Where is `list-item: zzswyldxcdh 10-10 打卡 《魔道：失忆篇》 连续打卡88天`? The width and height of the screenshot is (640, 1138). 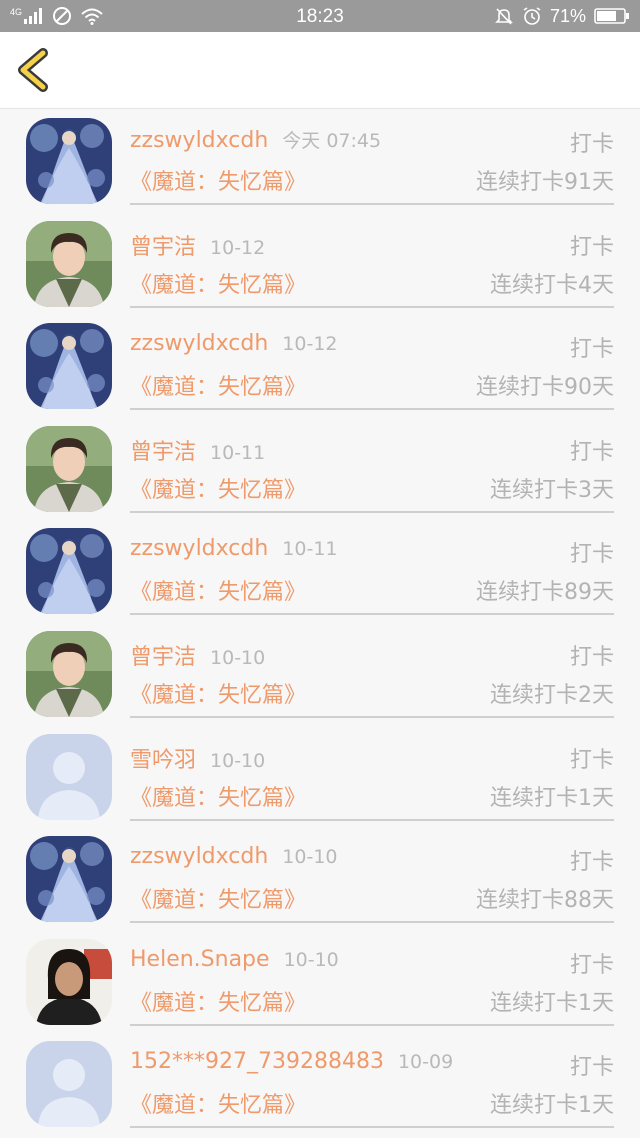 list-item: zzswyldxcdh 10-10 打卡 《魔道：失忆篇》 连续打卡88天 is located at coordinates (320, 879).